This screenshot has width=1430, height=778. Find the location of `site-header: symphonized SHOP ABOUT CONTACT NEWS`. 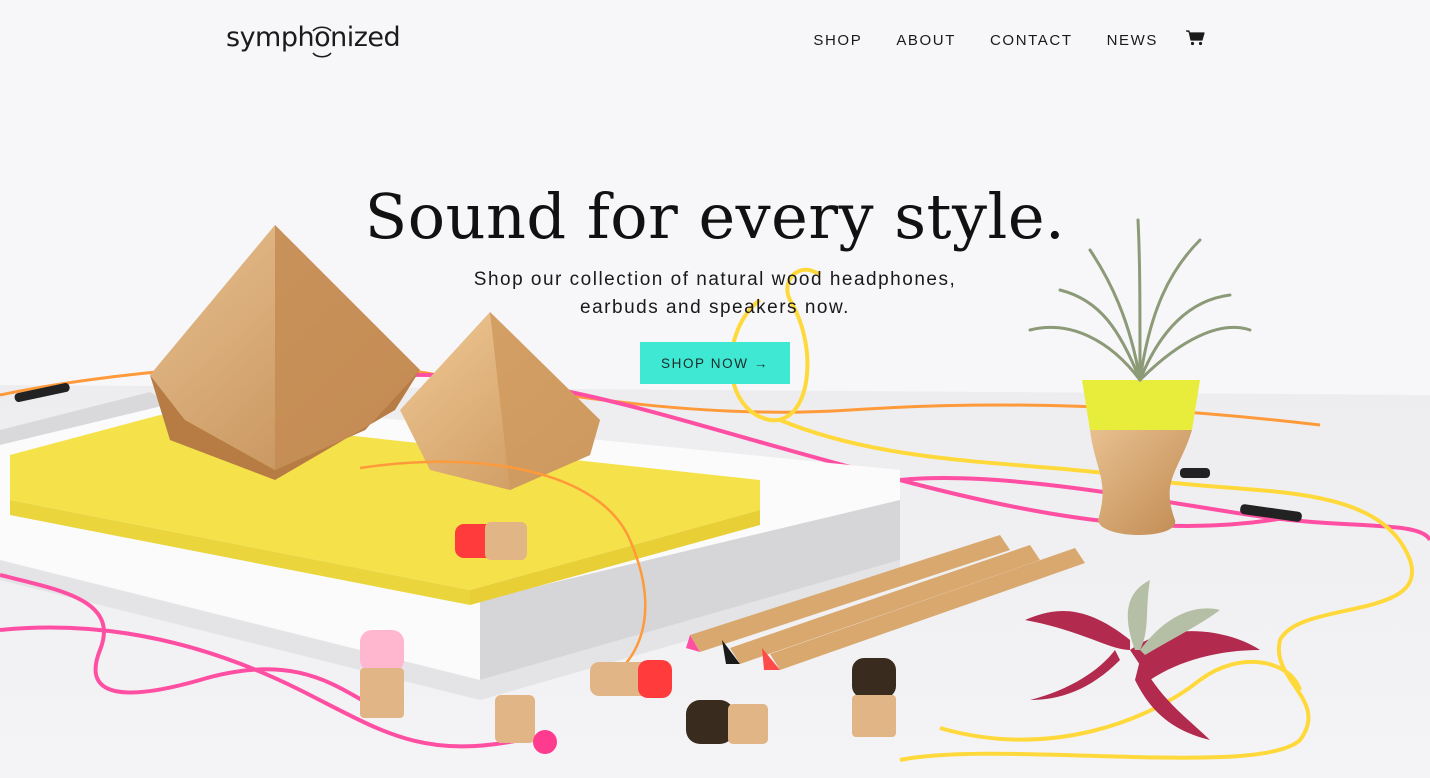

site-header: symphonized SHOP ABOUT CONTACT NEWS is located at coordinates (715, 43).